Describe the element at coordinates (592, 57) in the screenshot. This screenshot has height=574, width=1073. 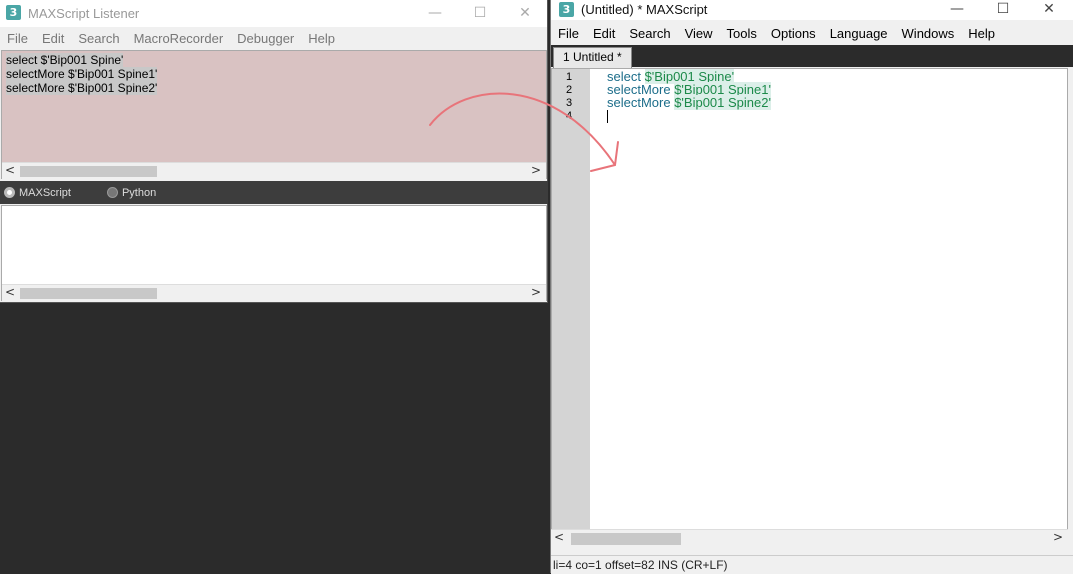
I see `tab-untitled: 1 Untitled *` at that location.